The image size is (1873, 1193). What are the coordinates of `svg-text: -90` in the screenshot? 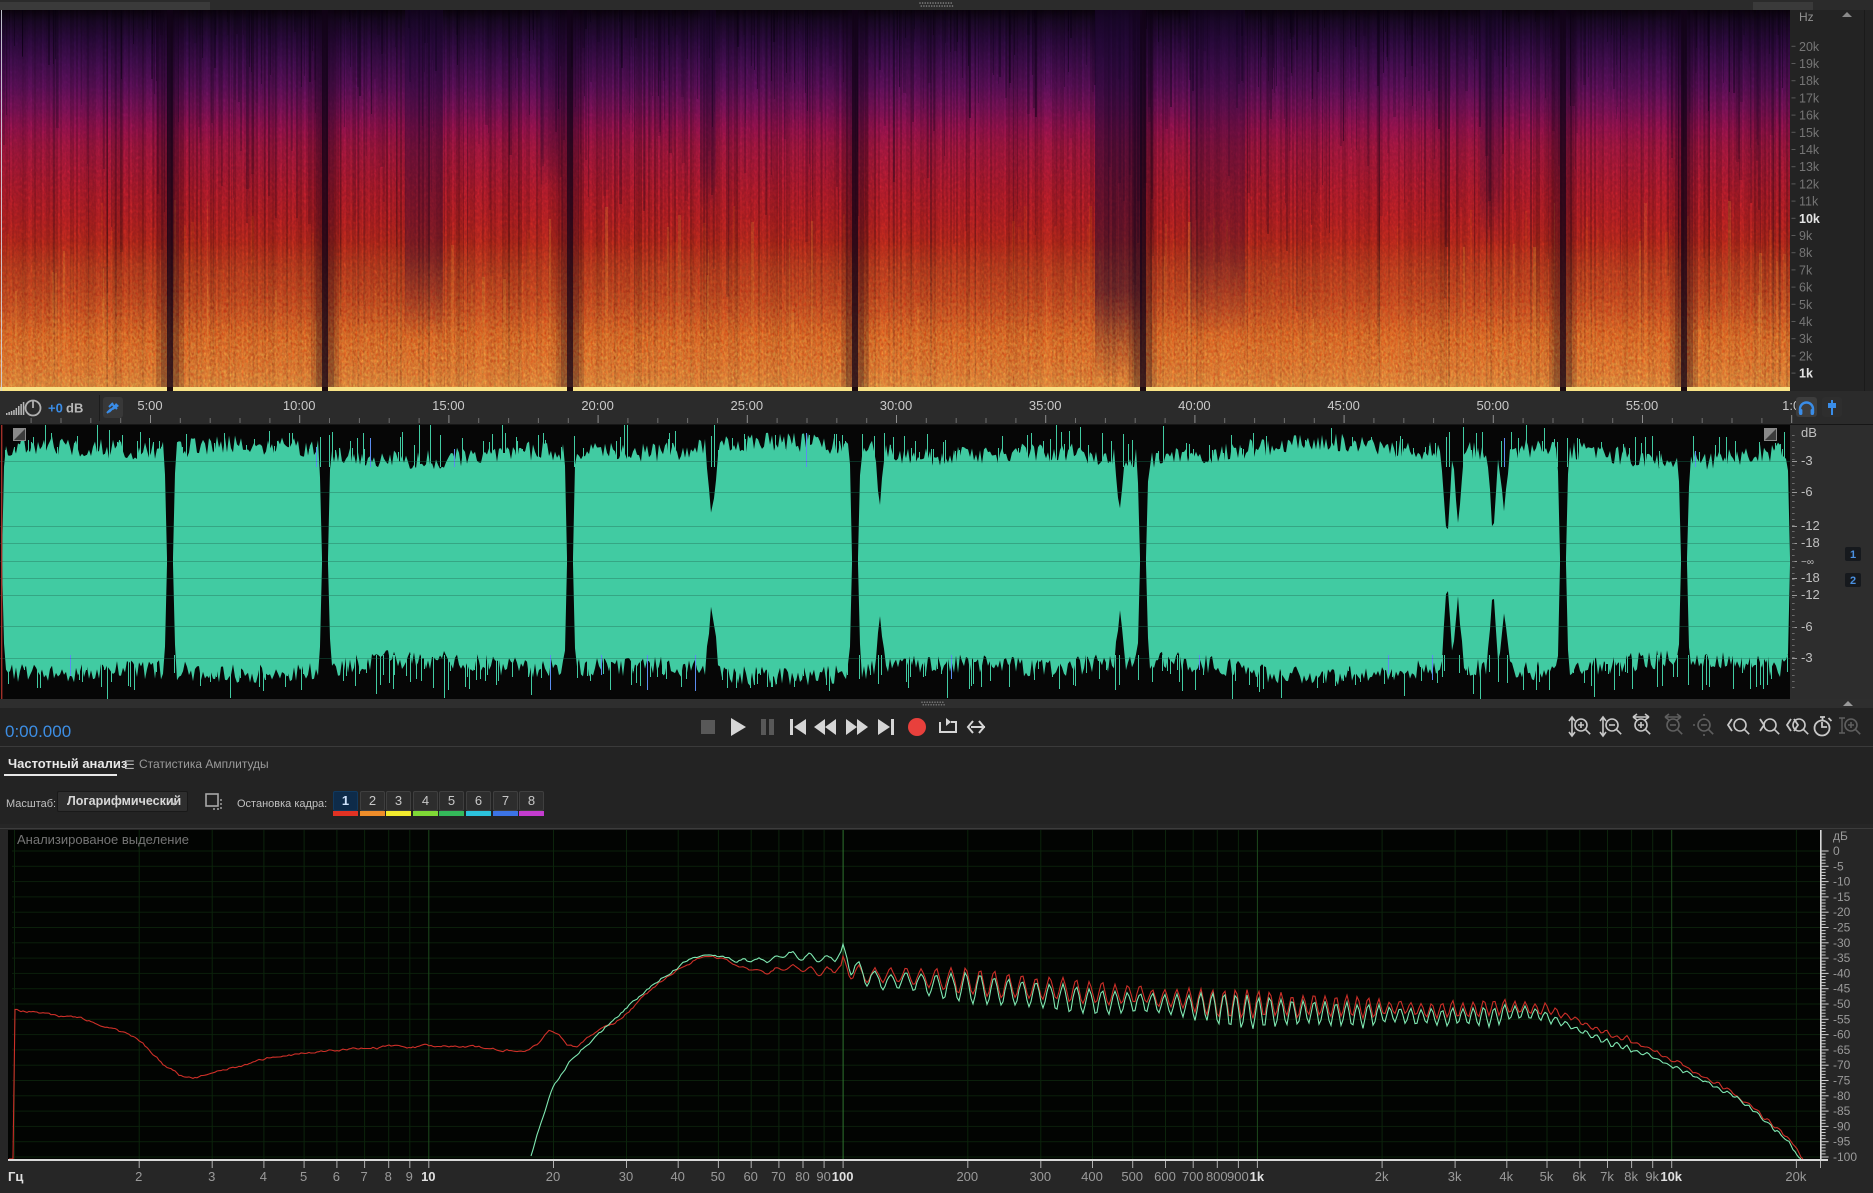 It's located at (1842, 1126).